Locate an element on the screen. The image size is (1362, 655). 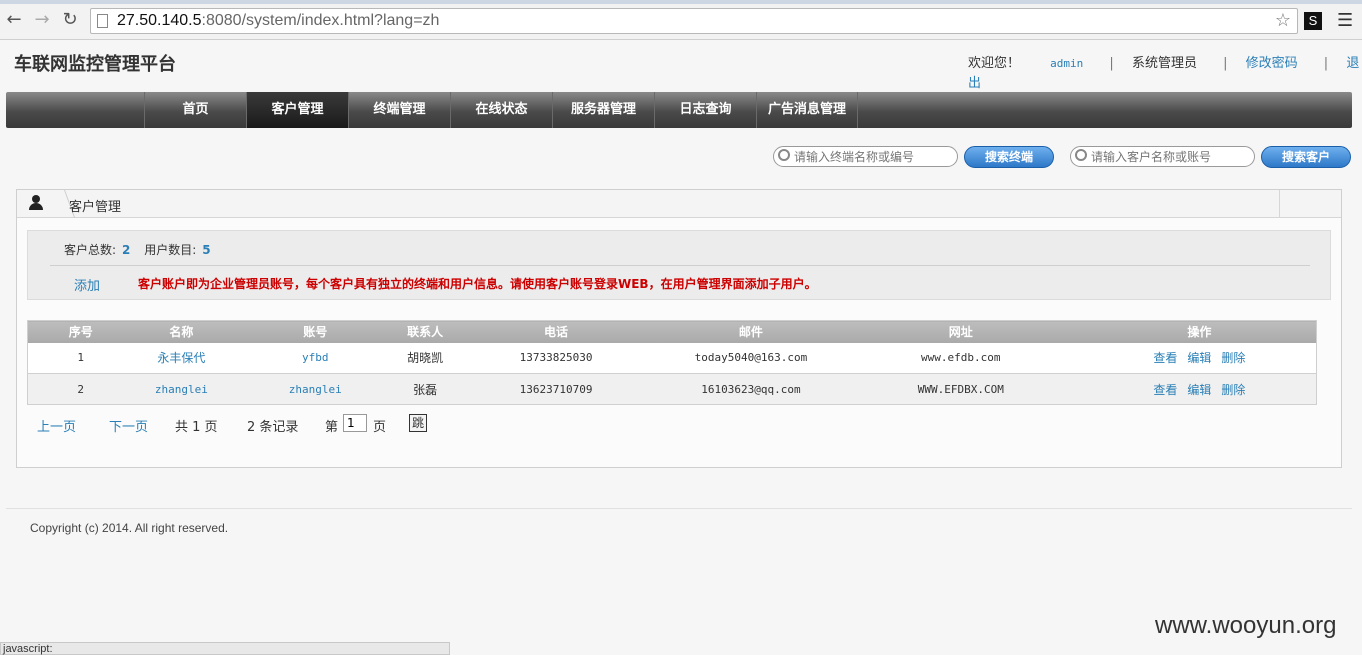
page-number-input is located at coordinates (355, 423).